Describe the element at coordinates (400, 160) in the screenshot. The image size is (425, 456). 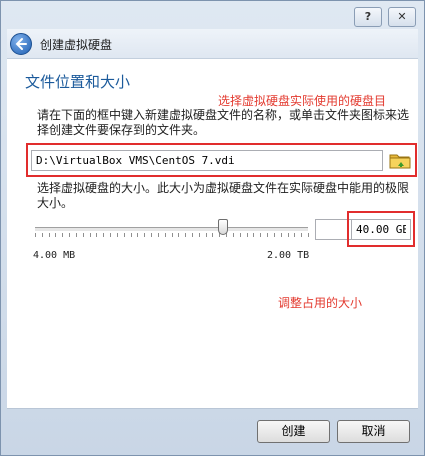
I see `folder-icon` at that location.